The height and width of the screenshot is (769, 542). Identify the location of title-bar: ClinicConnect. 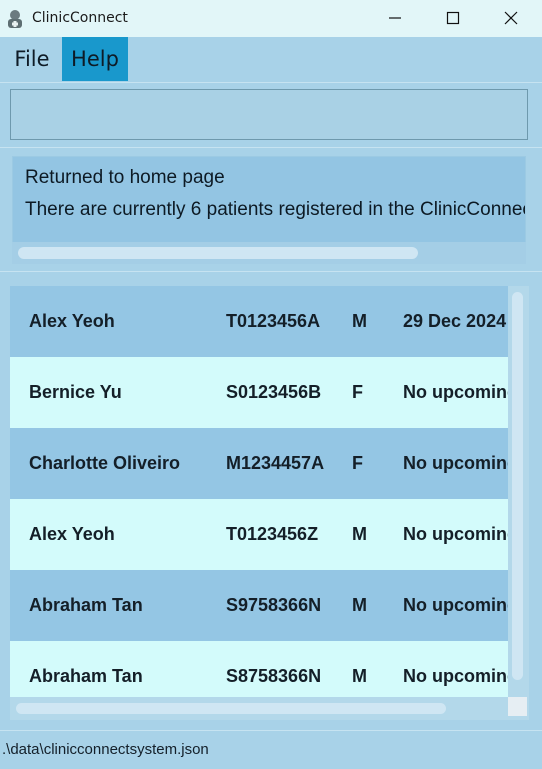
(271, 18).